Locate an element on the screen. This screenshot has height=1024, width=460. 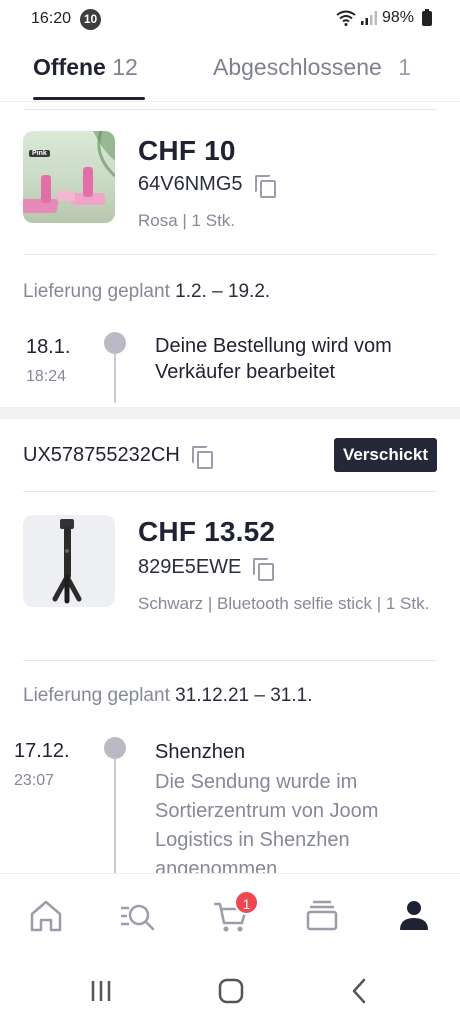
status-right: 98% is located at coordinates (384, 17).